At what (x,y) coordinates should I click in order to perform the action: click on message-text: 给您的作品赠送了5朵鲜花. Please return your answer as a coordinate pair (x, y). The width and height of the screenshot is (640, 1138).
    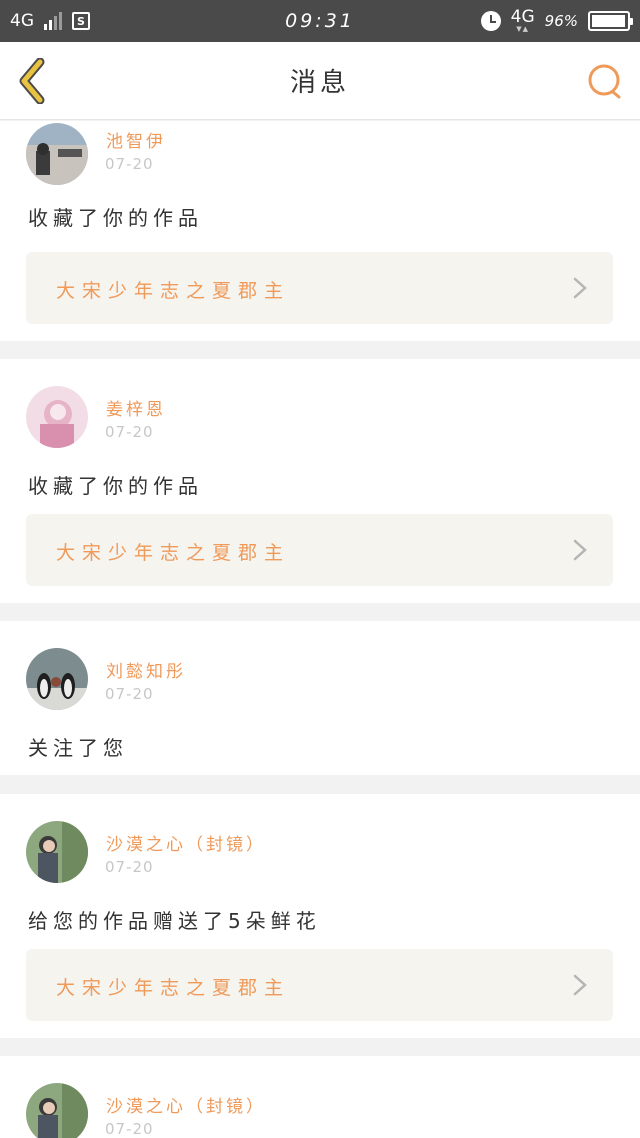
    Looking at the image, I should click on (174, 921).